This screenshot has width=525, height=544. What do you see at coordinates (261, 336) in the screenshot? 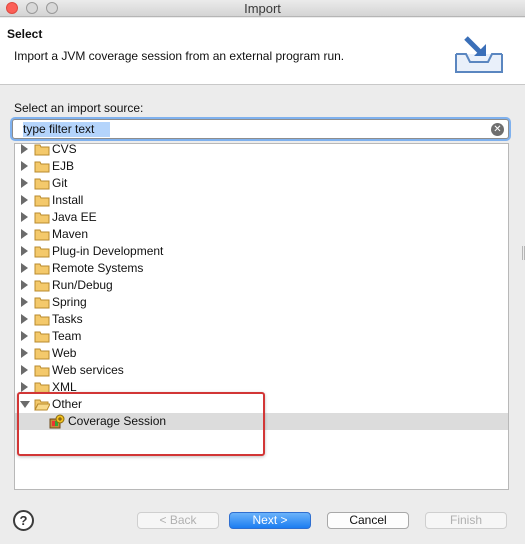
I see `tree-item-team: Team` at bounding box center [261, 336].